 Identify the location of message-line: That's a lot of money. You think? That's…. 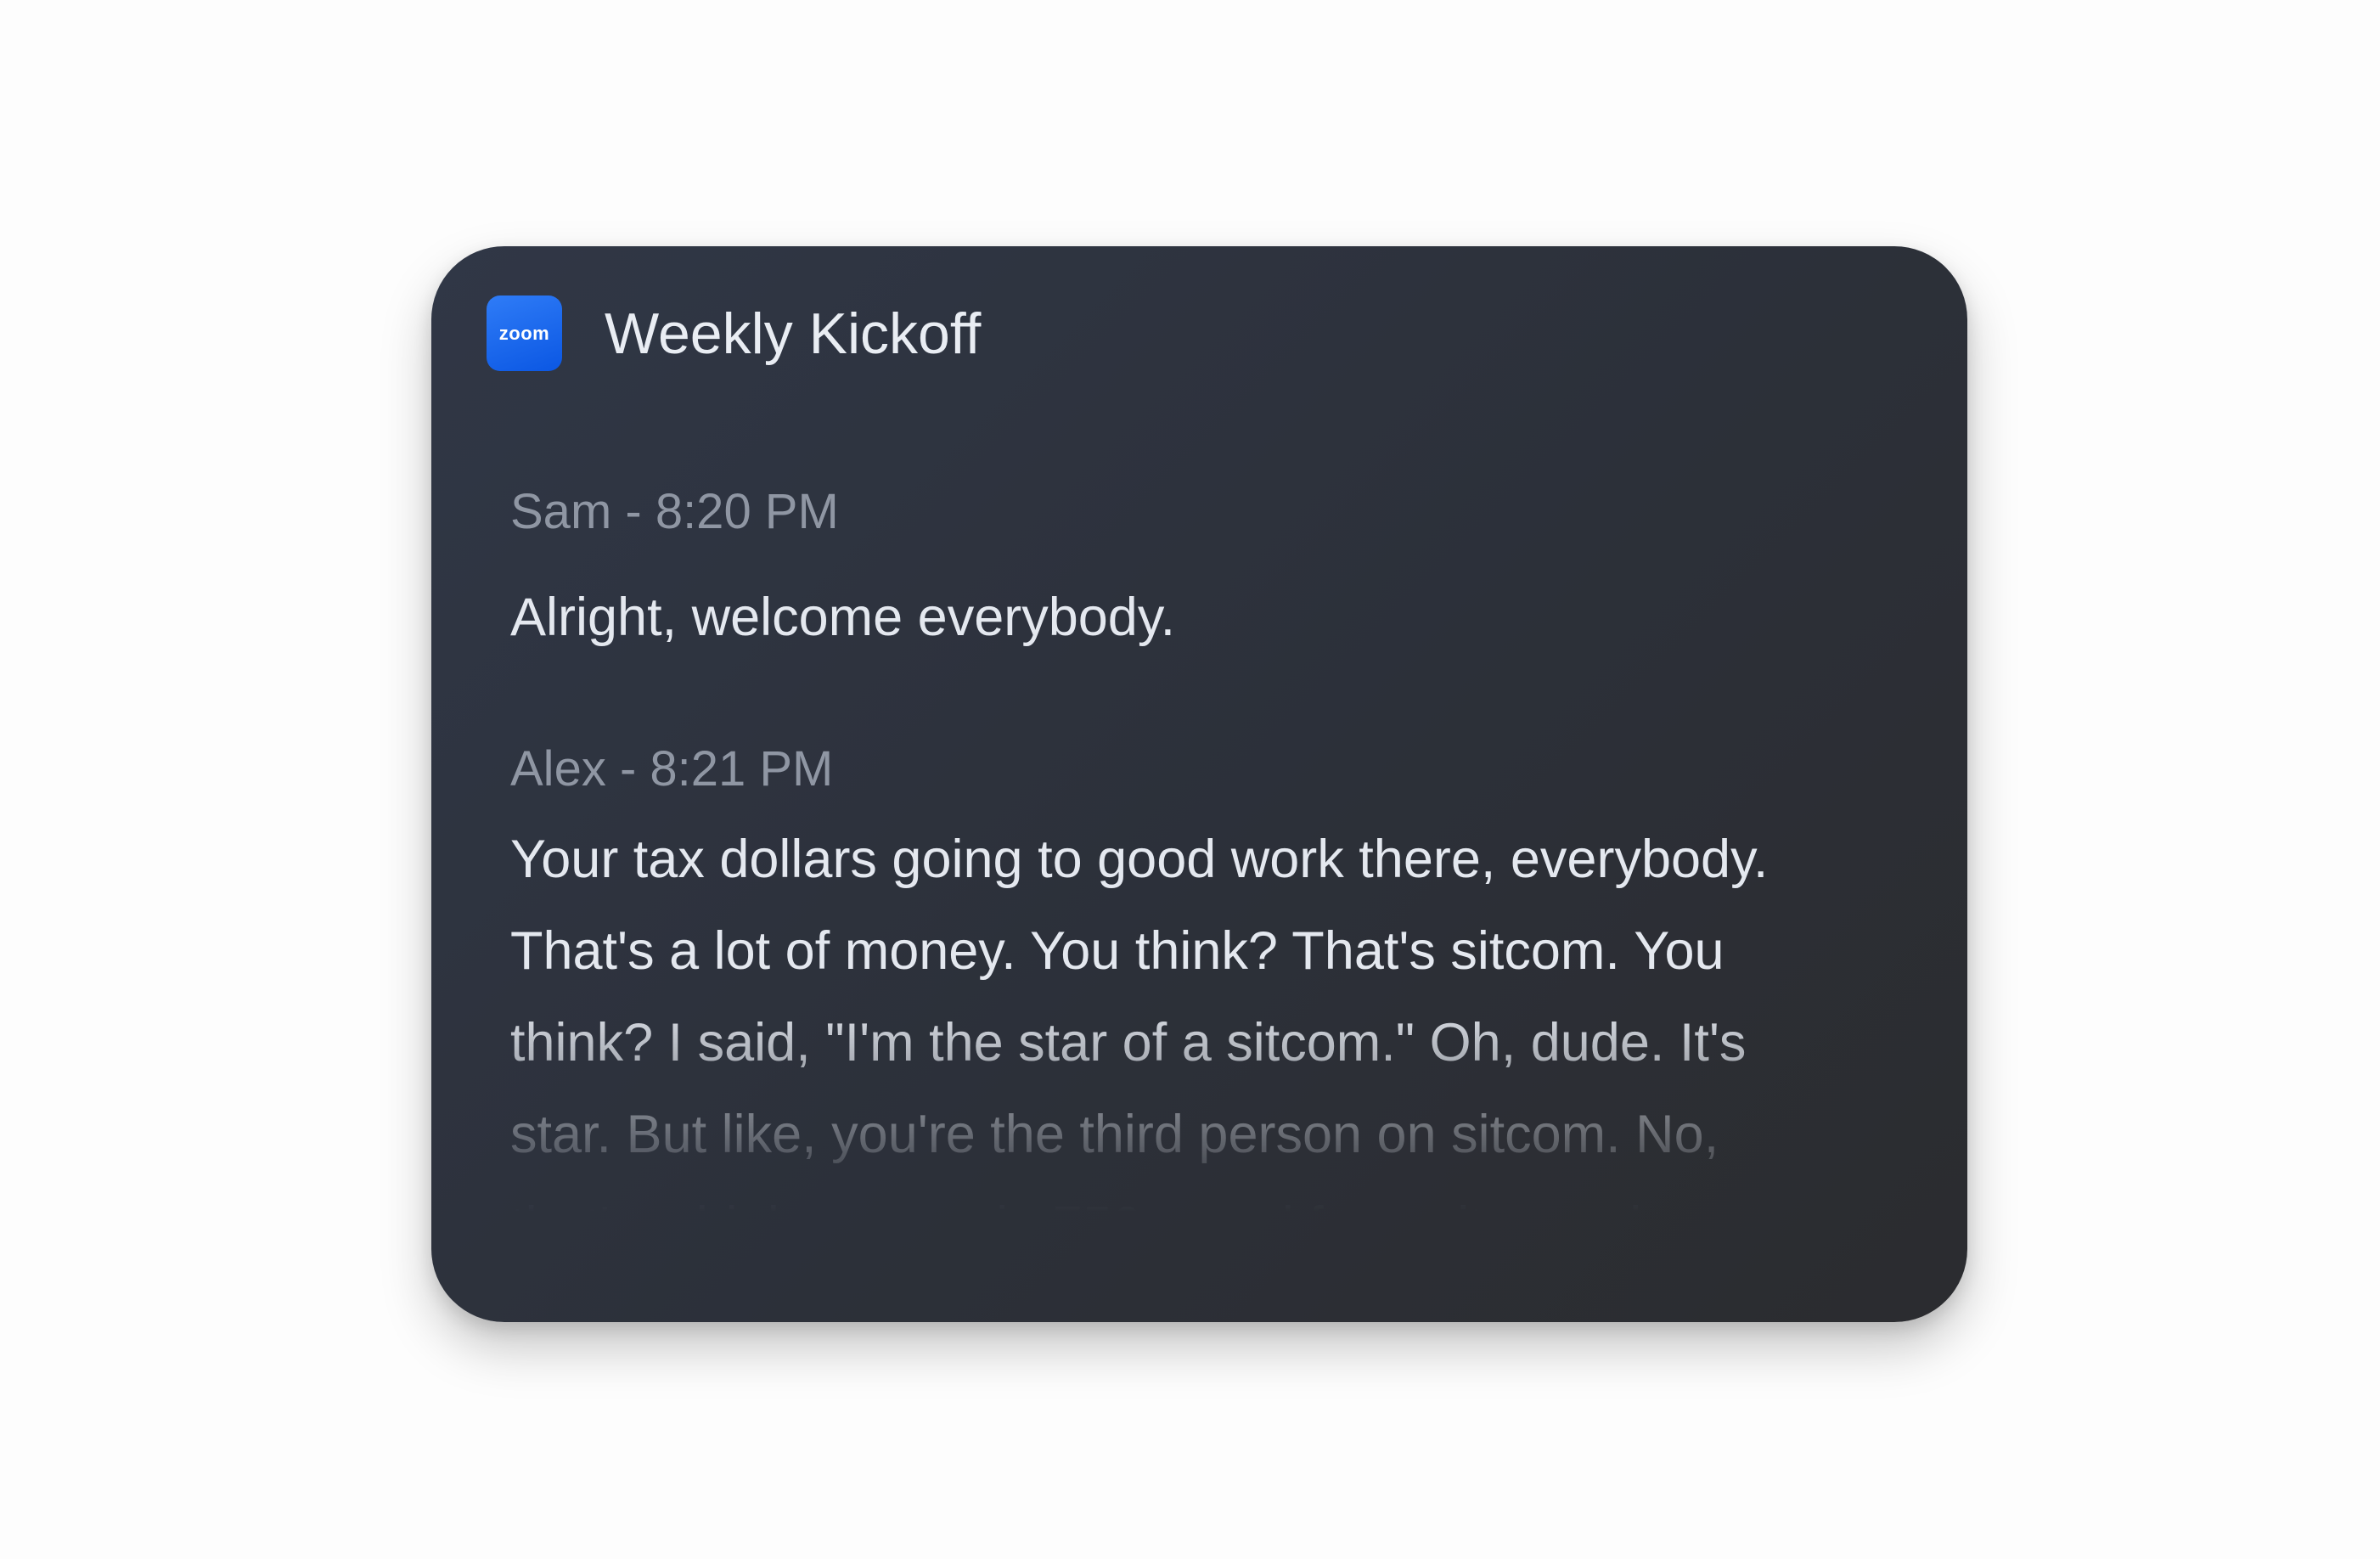
(1117, 951).